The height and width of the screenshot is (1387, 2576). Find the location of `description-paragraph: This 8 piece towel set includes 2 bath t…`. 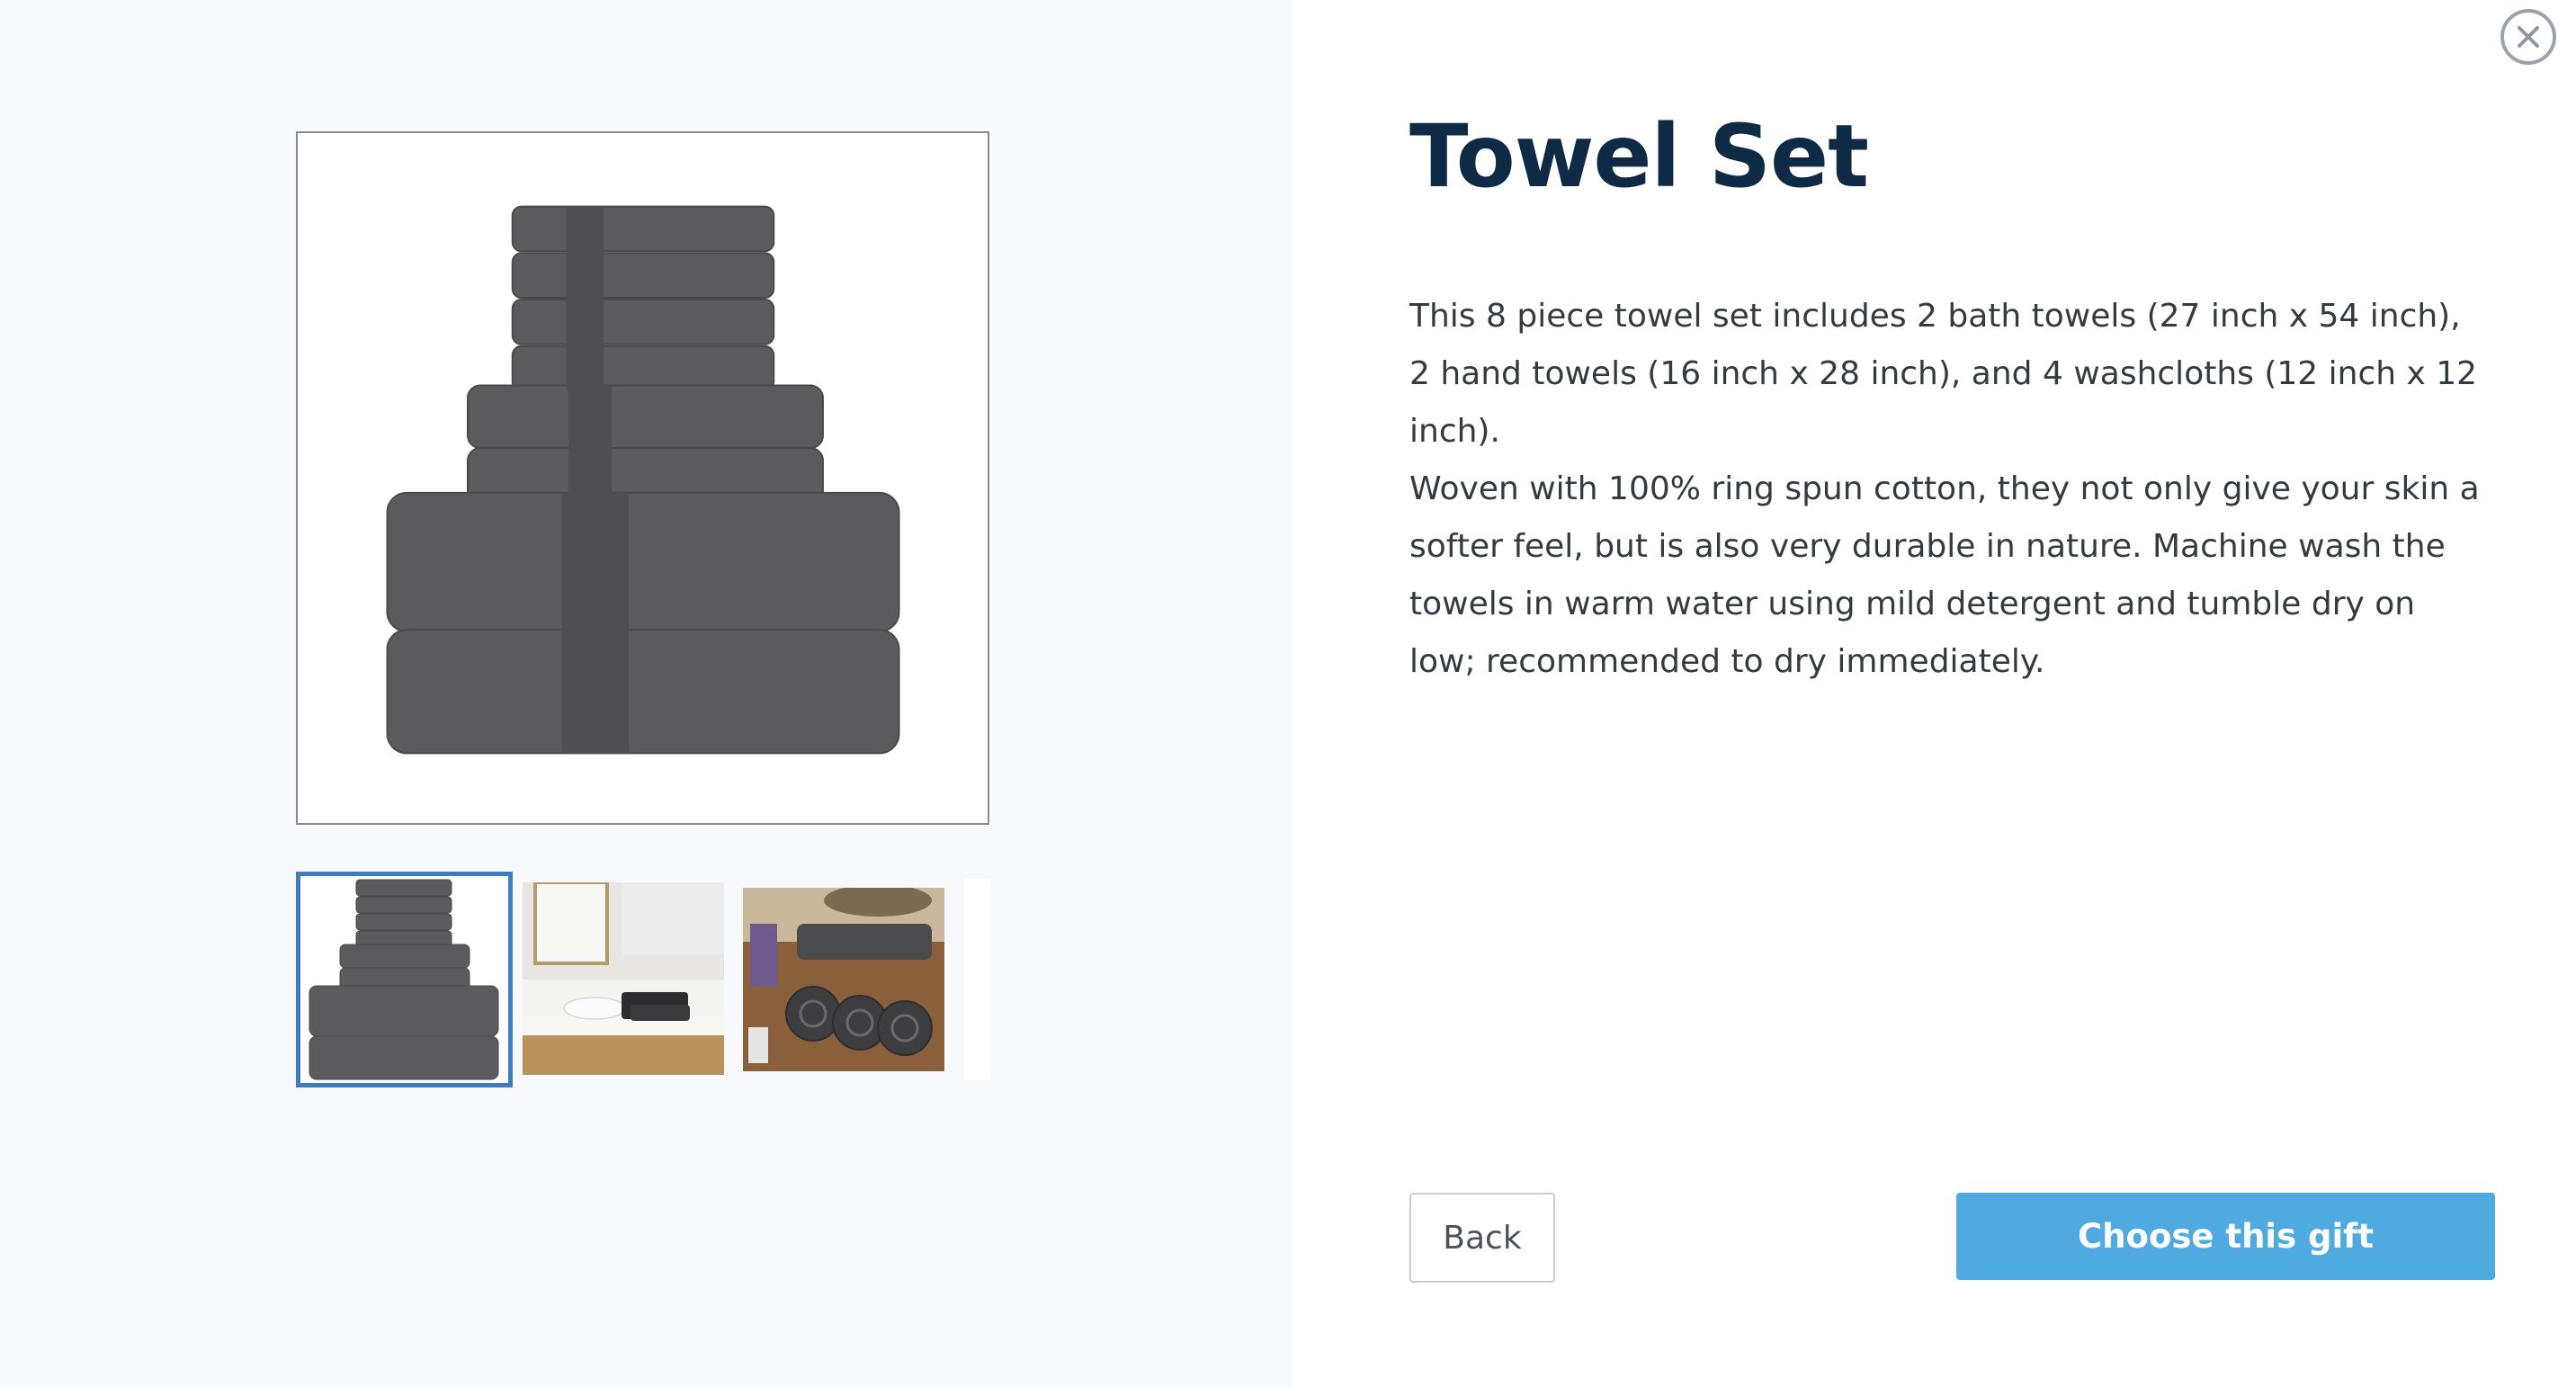

description-paragraph: This 8 piece towel set includes 2 bath t… is located at coordinates (1943, 374).